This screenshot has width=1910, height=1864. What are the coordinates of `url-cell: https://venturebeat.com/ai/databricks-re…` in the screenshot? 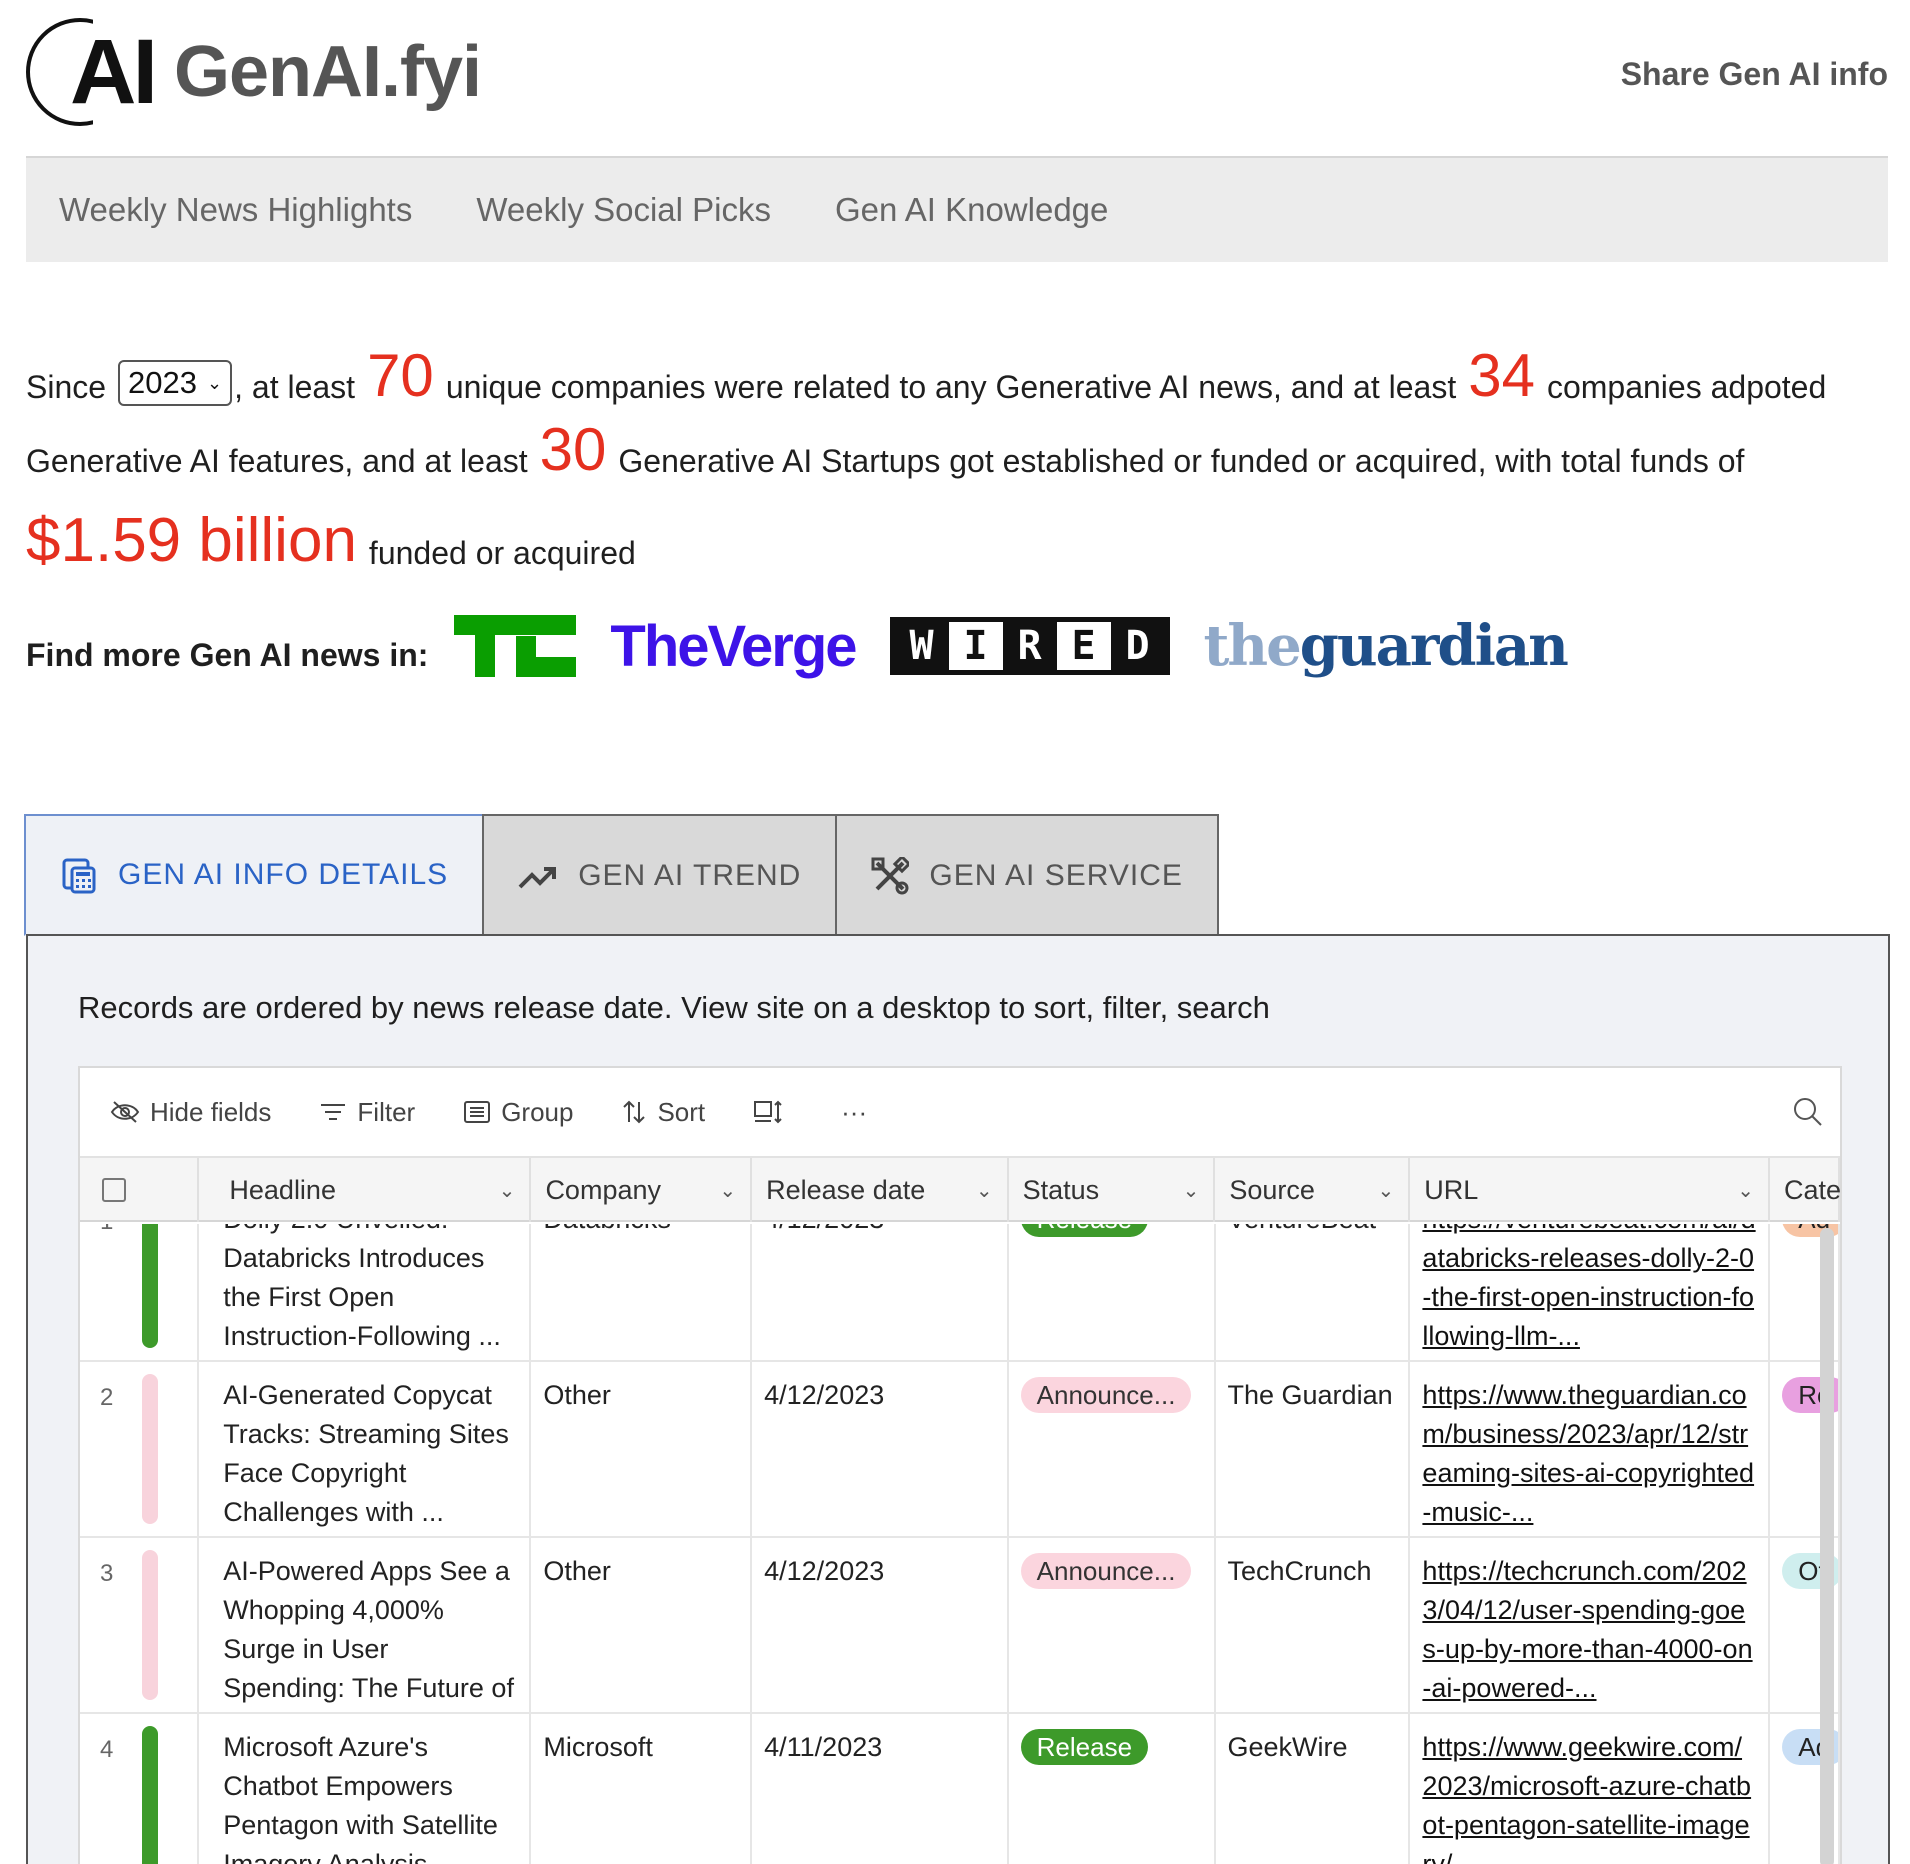 It's located at (1590, 1292).